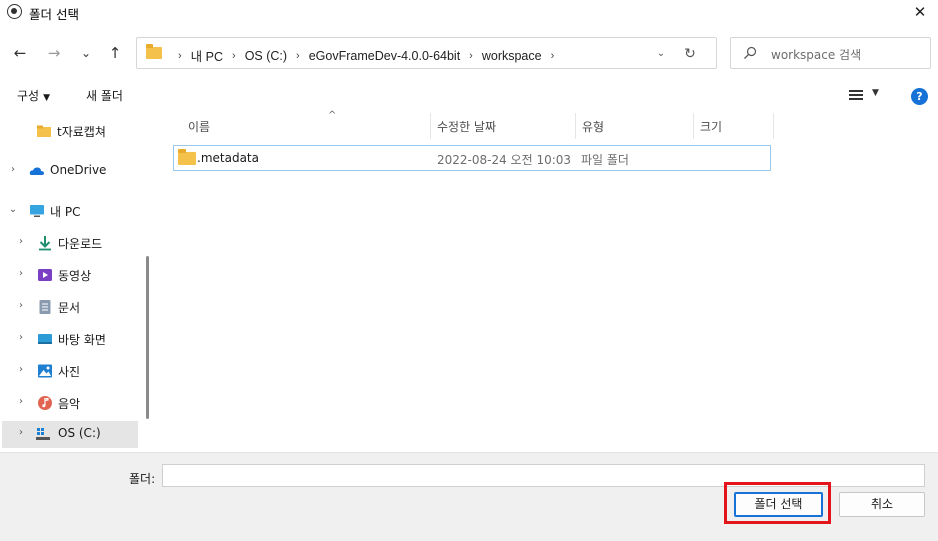 The image size is (938, 541). I want to click on organize-label: 구성, so click(28, 96).